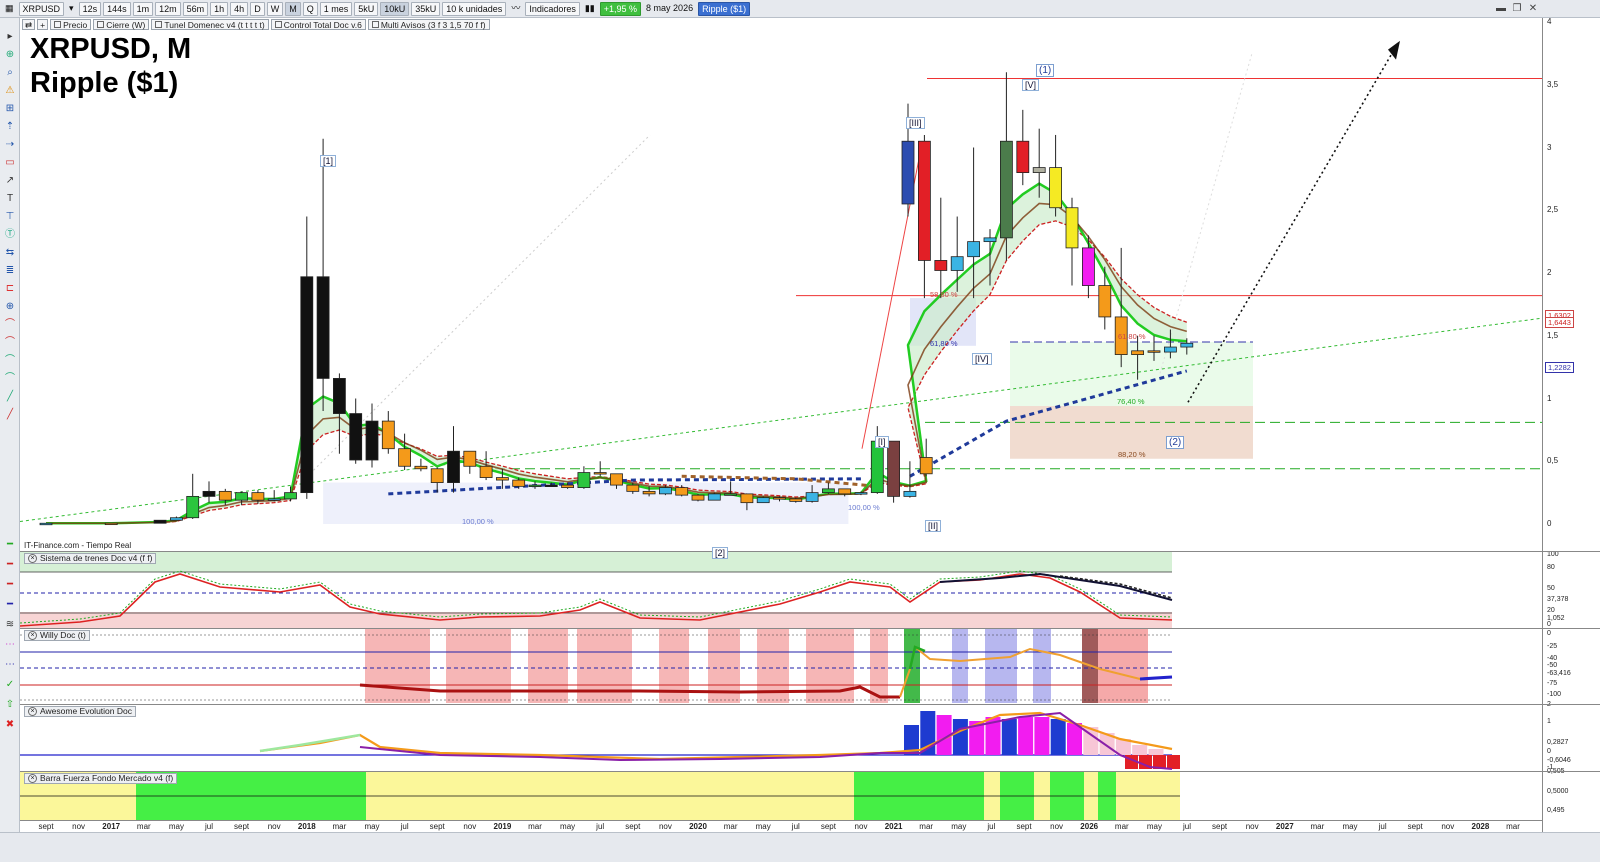 The height and width of the screenshot is (862, 1600). What do you see at coordinates (293, 8) in the screenshot?
I see `timeframe-button: M` at bounding box center [293, 8].